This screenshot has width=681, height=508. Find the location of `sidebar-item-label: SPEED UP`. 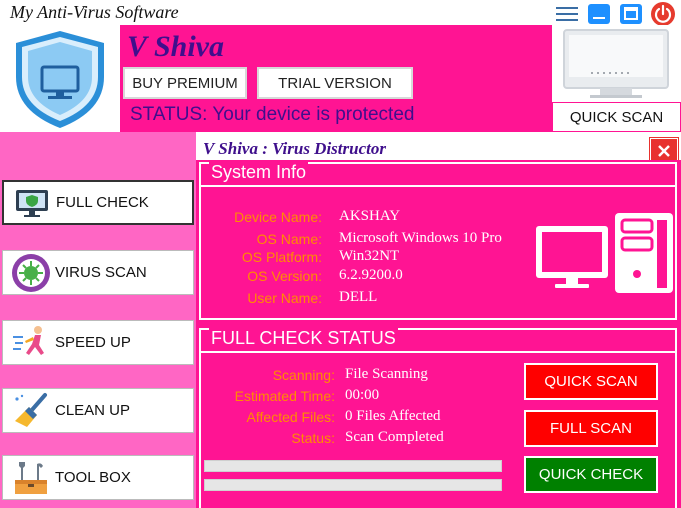

sidebar-item-label: SPEED UP is located at coordinates (93, 342).